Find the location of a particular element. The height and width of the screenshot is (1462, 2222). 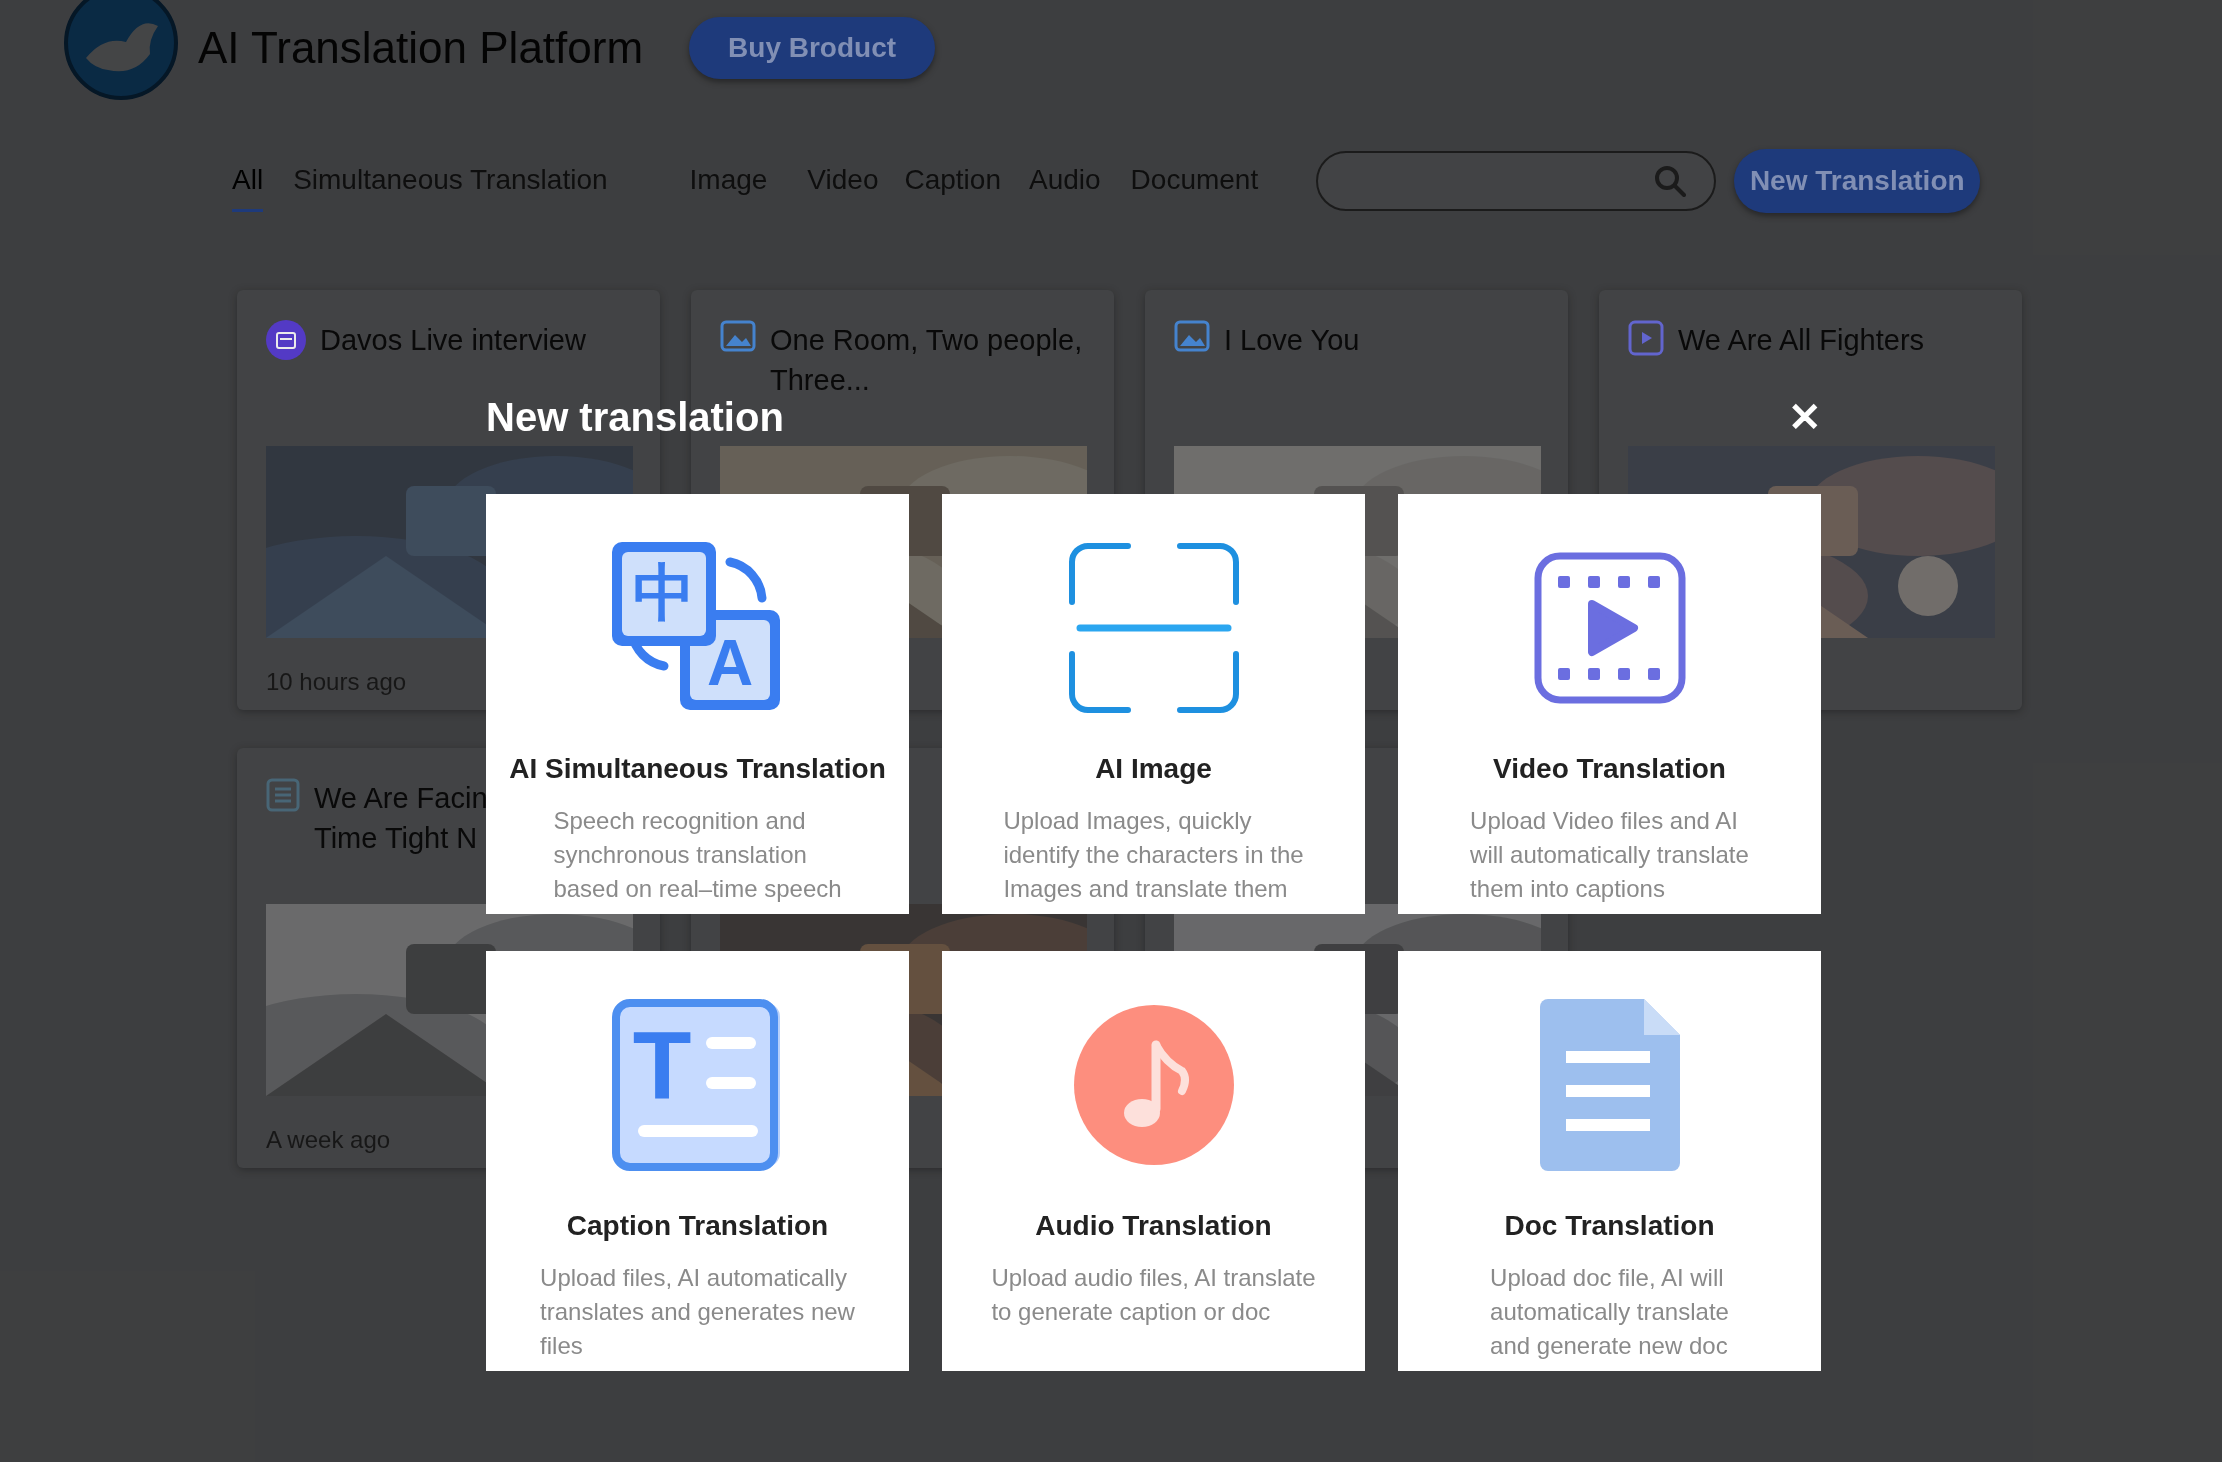

app-title: AI Translation Platform is located at coordinates (421, 48).